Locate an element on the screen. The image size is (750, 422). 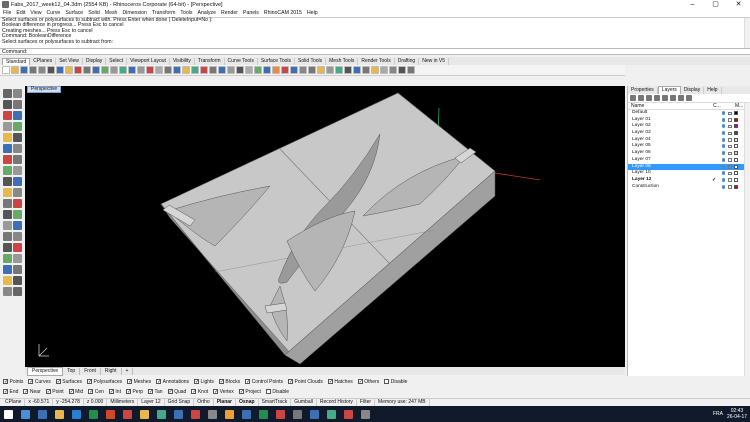
osnap-disable: Disable is located at coordinates (277, 392).